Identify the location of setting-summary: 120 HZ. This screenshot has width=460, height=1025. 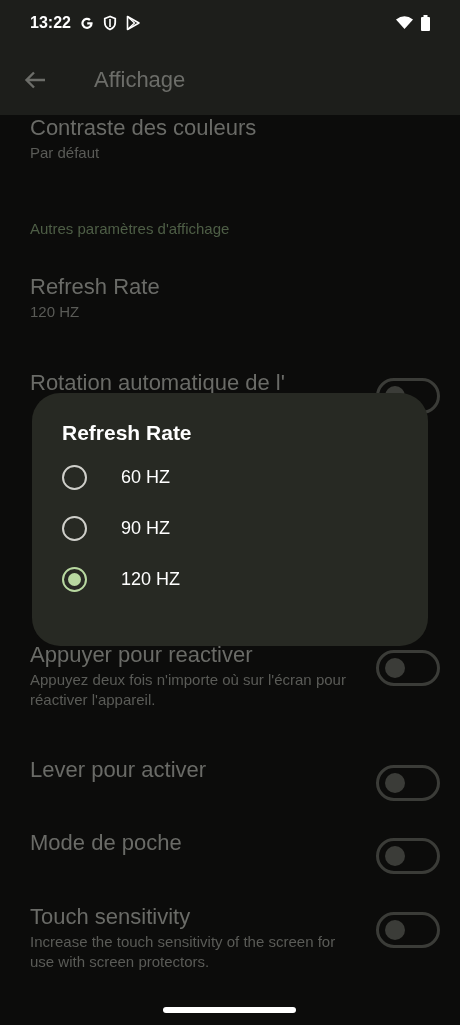
(55, 312).